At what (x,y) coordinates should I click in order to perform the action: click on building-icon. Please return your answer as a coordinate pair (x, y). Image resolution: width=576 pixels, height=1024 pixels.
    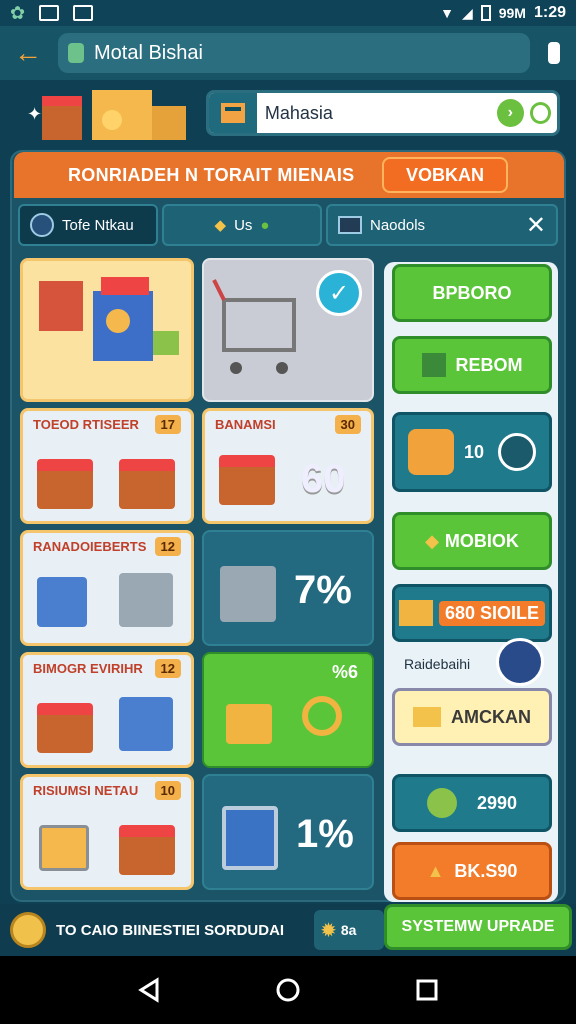
    Looking at the image, I should click on (62, 602).